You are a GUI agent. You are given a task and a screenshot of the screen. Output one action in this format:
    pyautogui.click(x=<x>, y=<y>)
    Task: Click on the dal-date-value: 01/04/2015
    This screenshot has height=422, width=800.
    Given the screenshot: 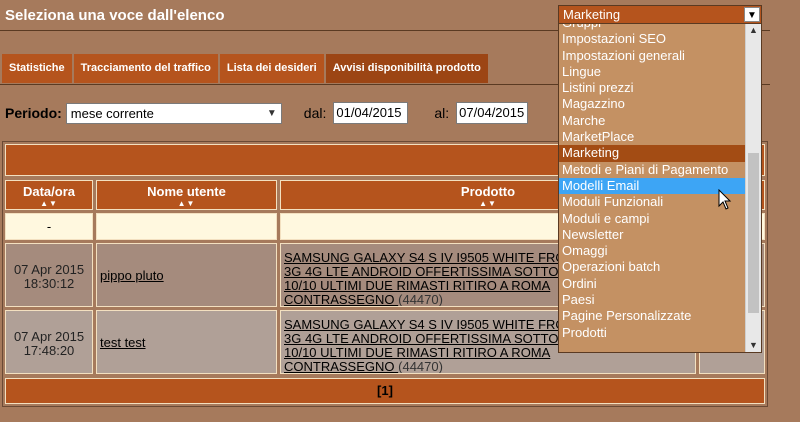 What is the action you would take?
    pyautogui.click(x=369, y=112)
    